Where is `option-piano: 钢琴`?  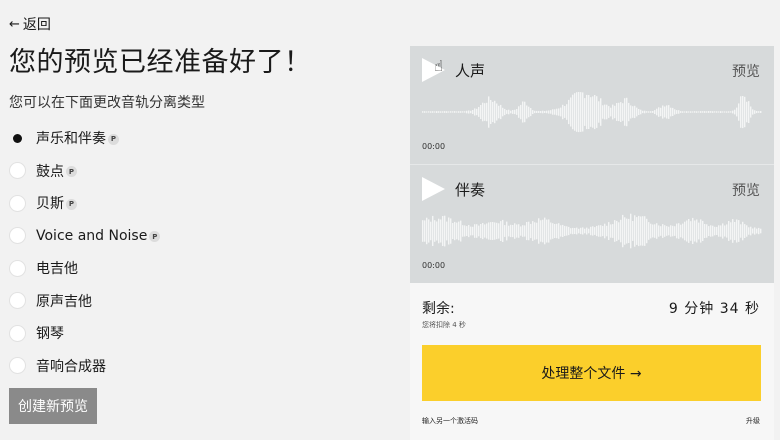
option-piano: 钢琴 is located at coordinates (84, 333).